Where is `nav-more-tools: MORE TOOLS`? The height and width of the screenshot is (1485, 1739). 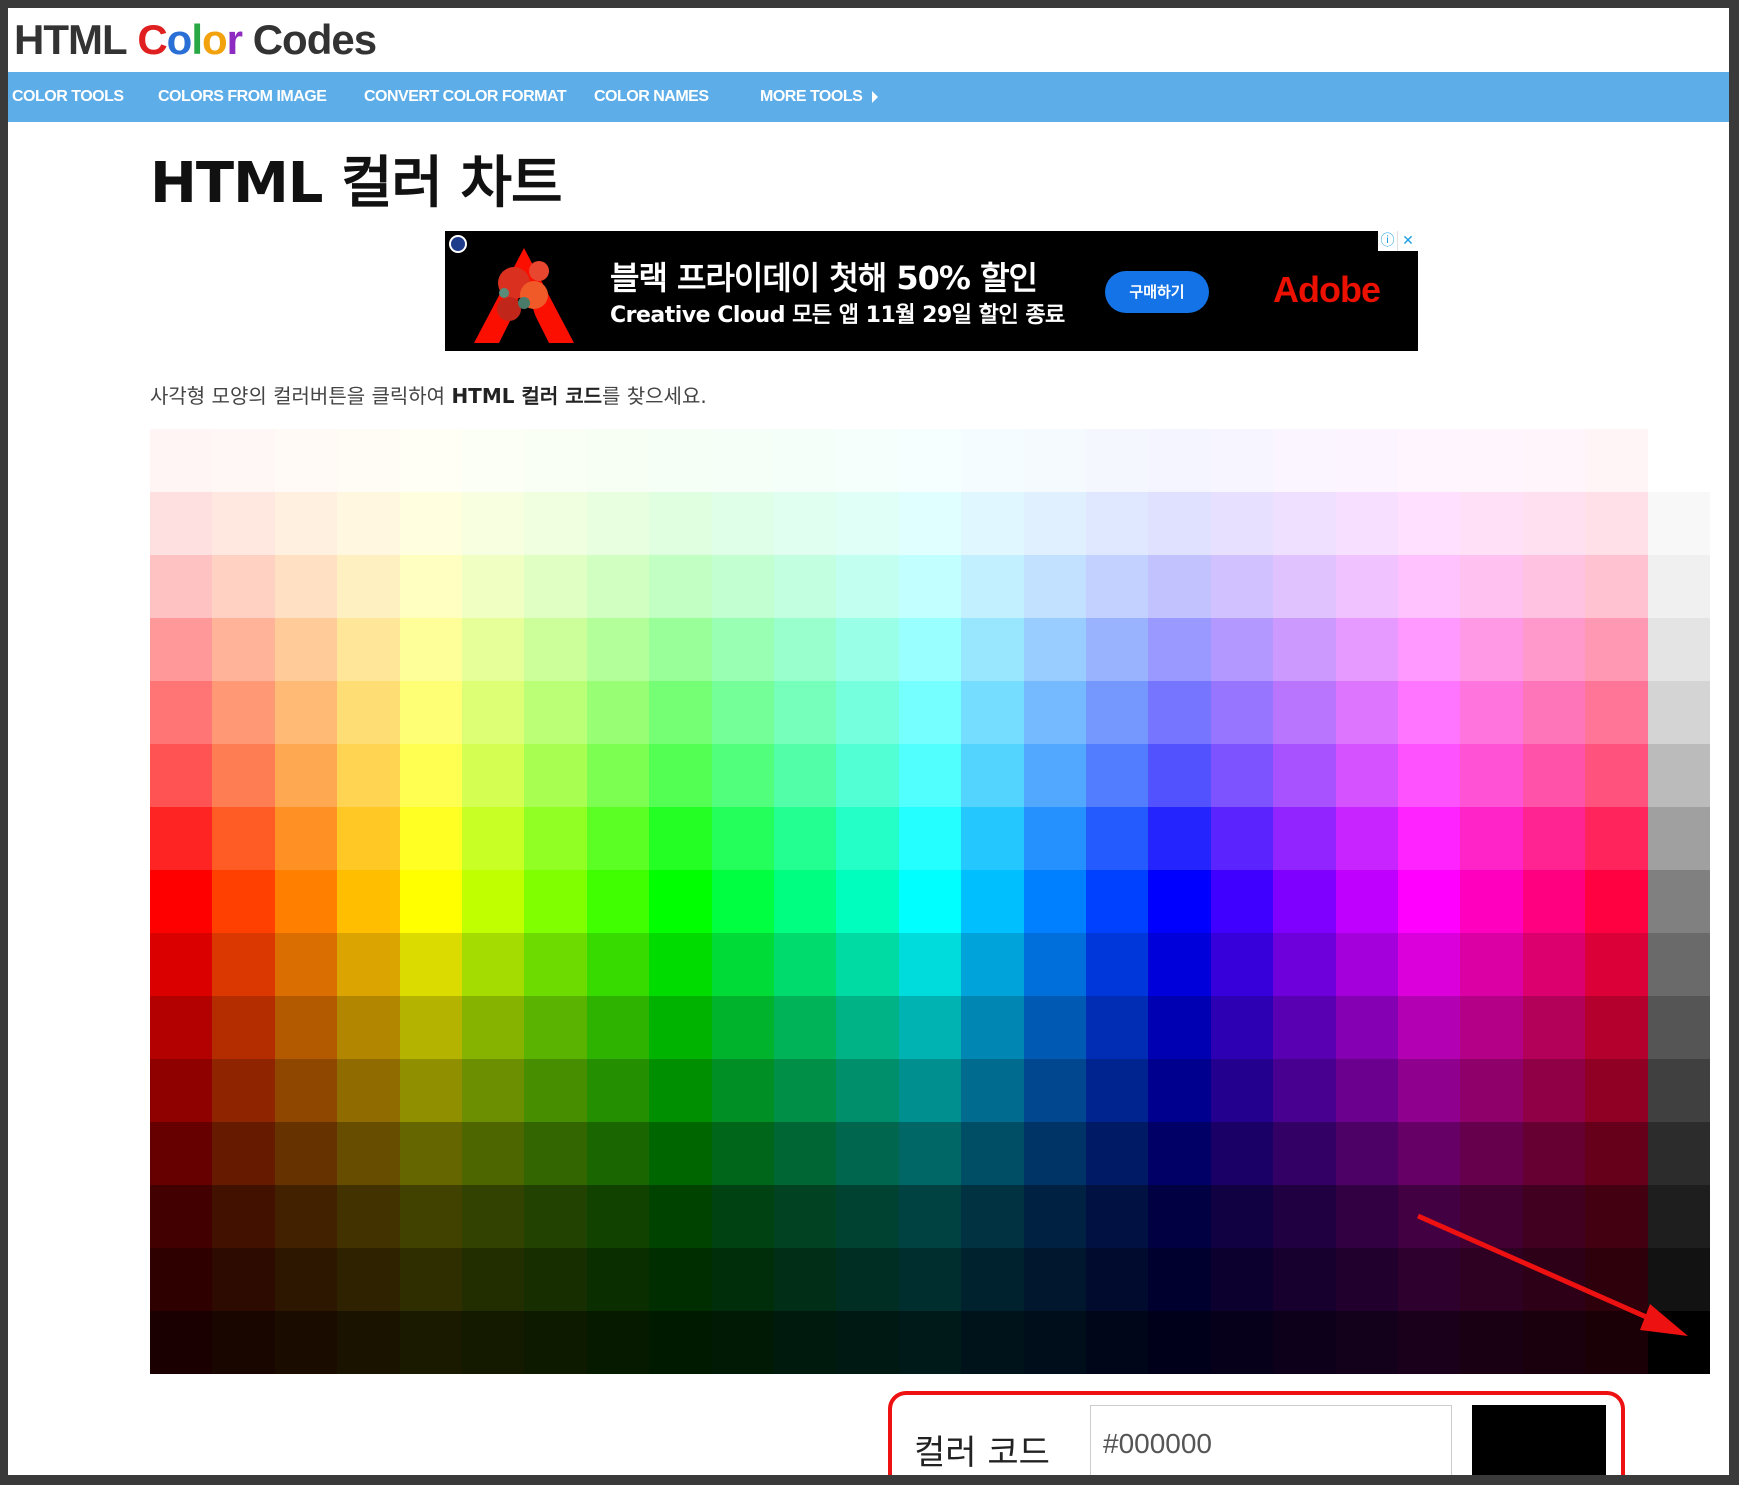 nav-more-tools: MORE TOOLS is located at coordinates (819, 97).